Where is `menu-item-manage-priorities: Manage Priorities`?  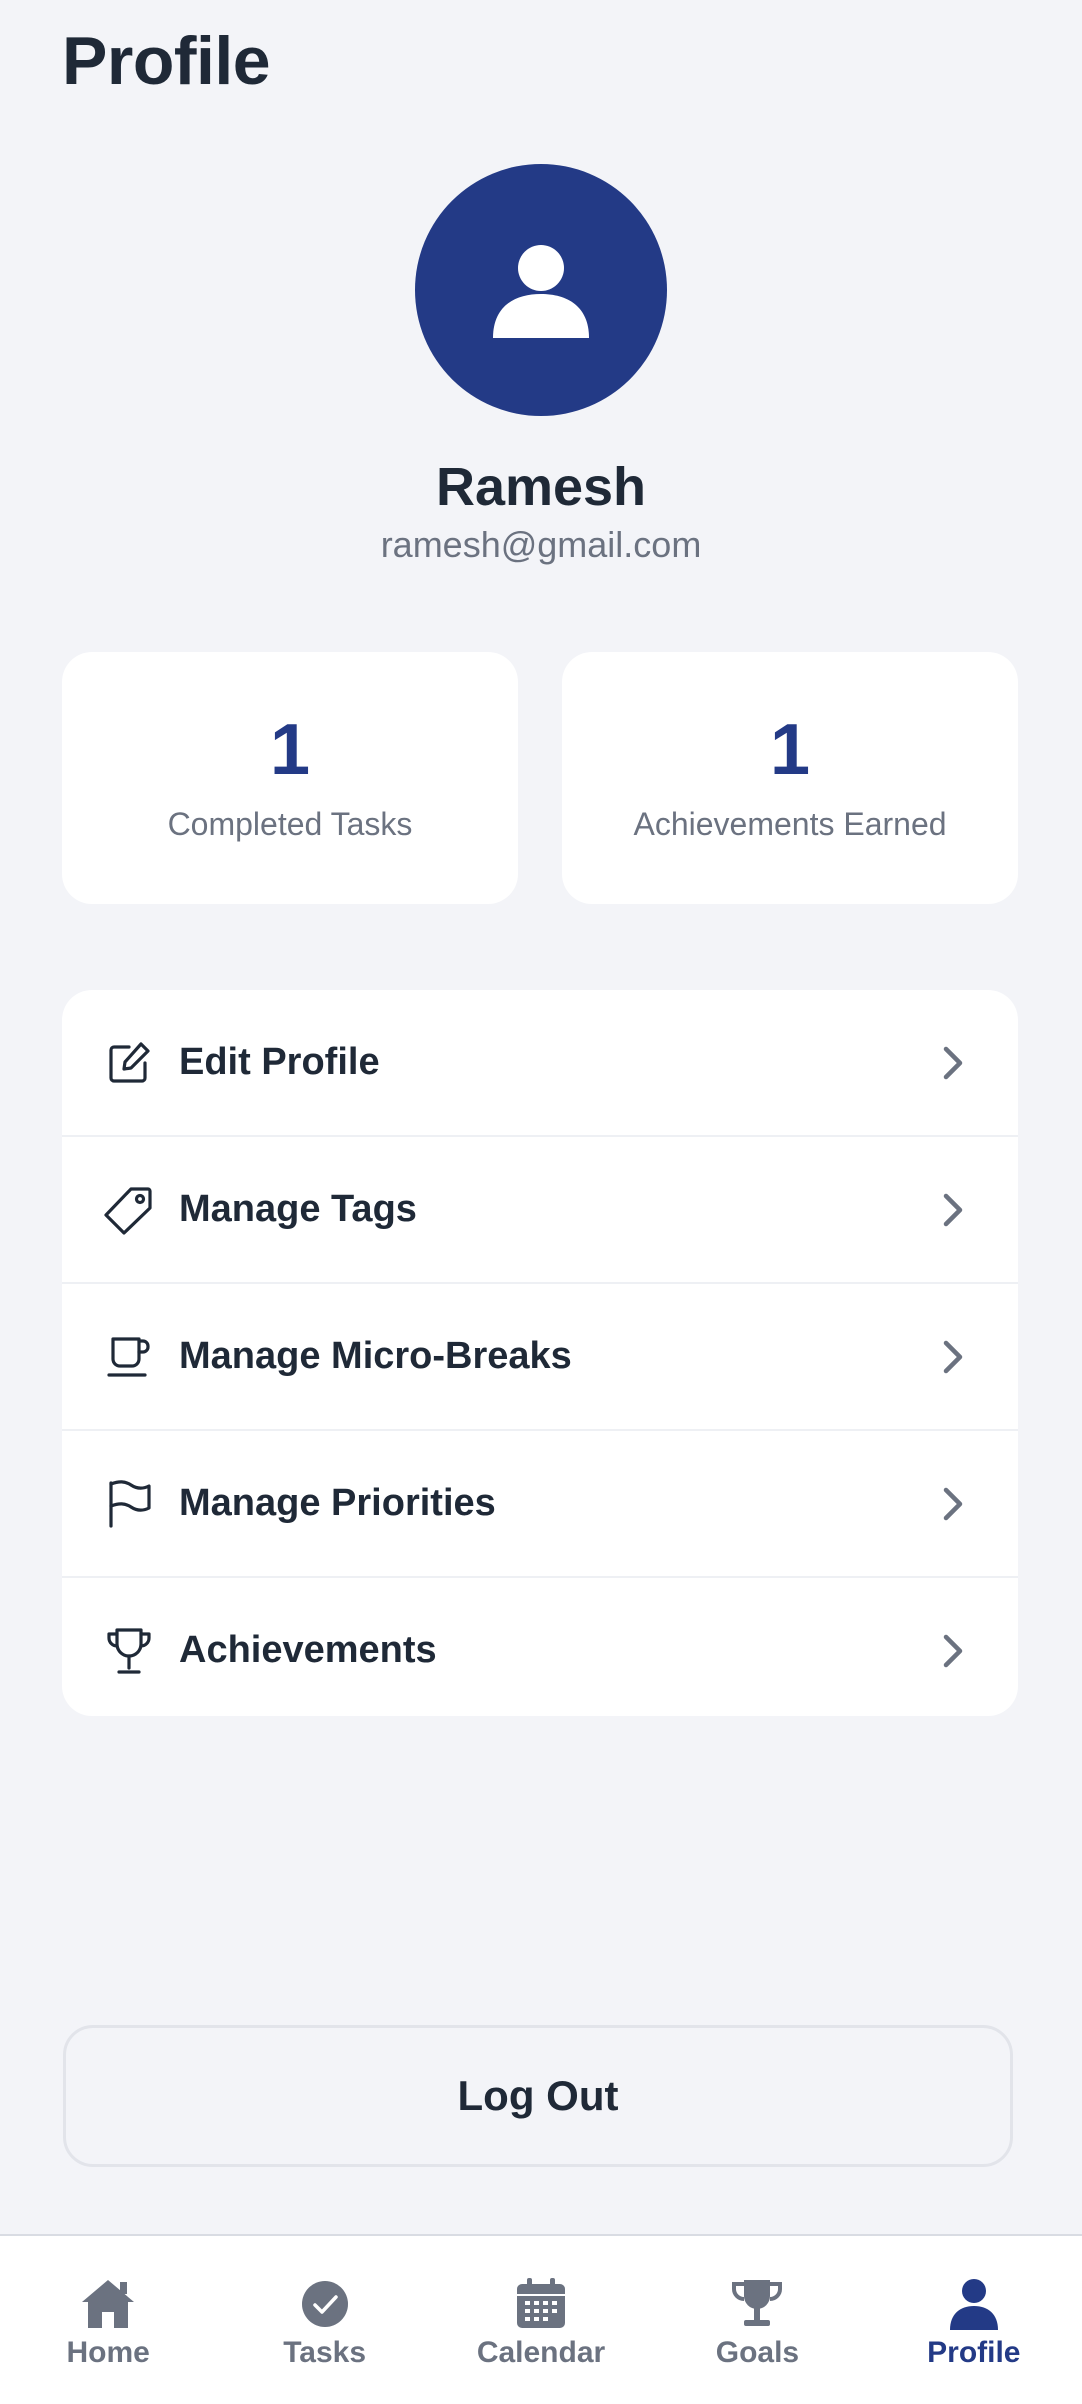
menu-item-manage-priorities: Manage Priorities is located at coordinates (540, 1504).